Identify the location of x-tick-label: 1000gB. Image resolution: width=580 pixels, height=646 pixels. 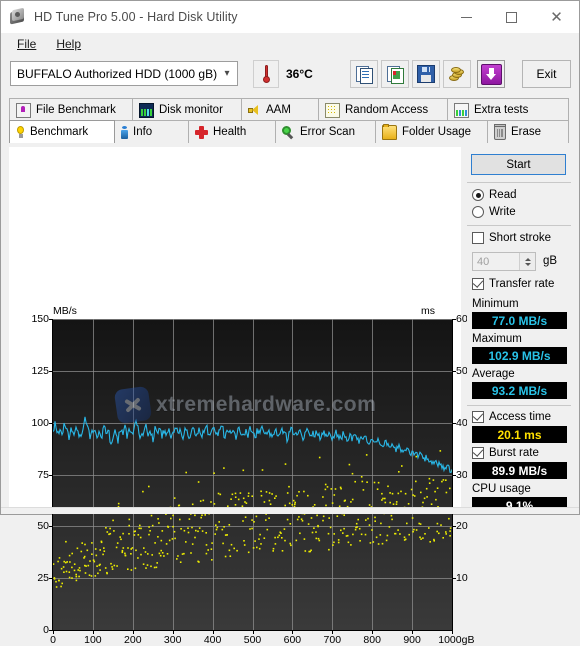
(456, 640).